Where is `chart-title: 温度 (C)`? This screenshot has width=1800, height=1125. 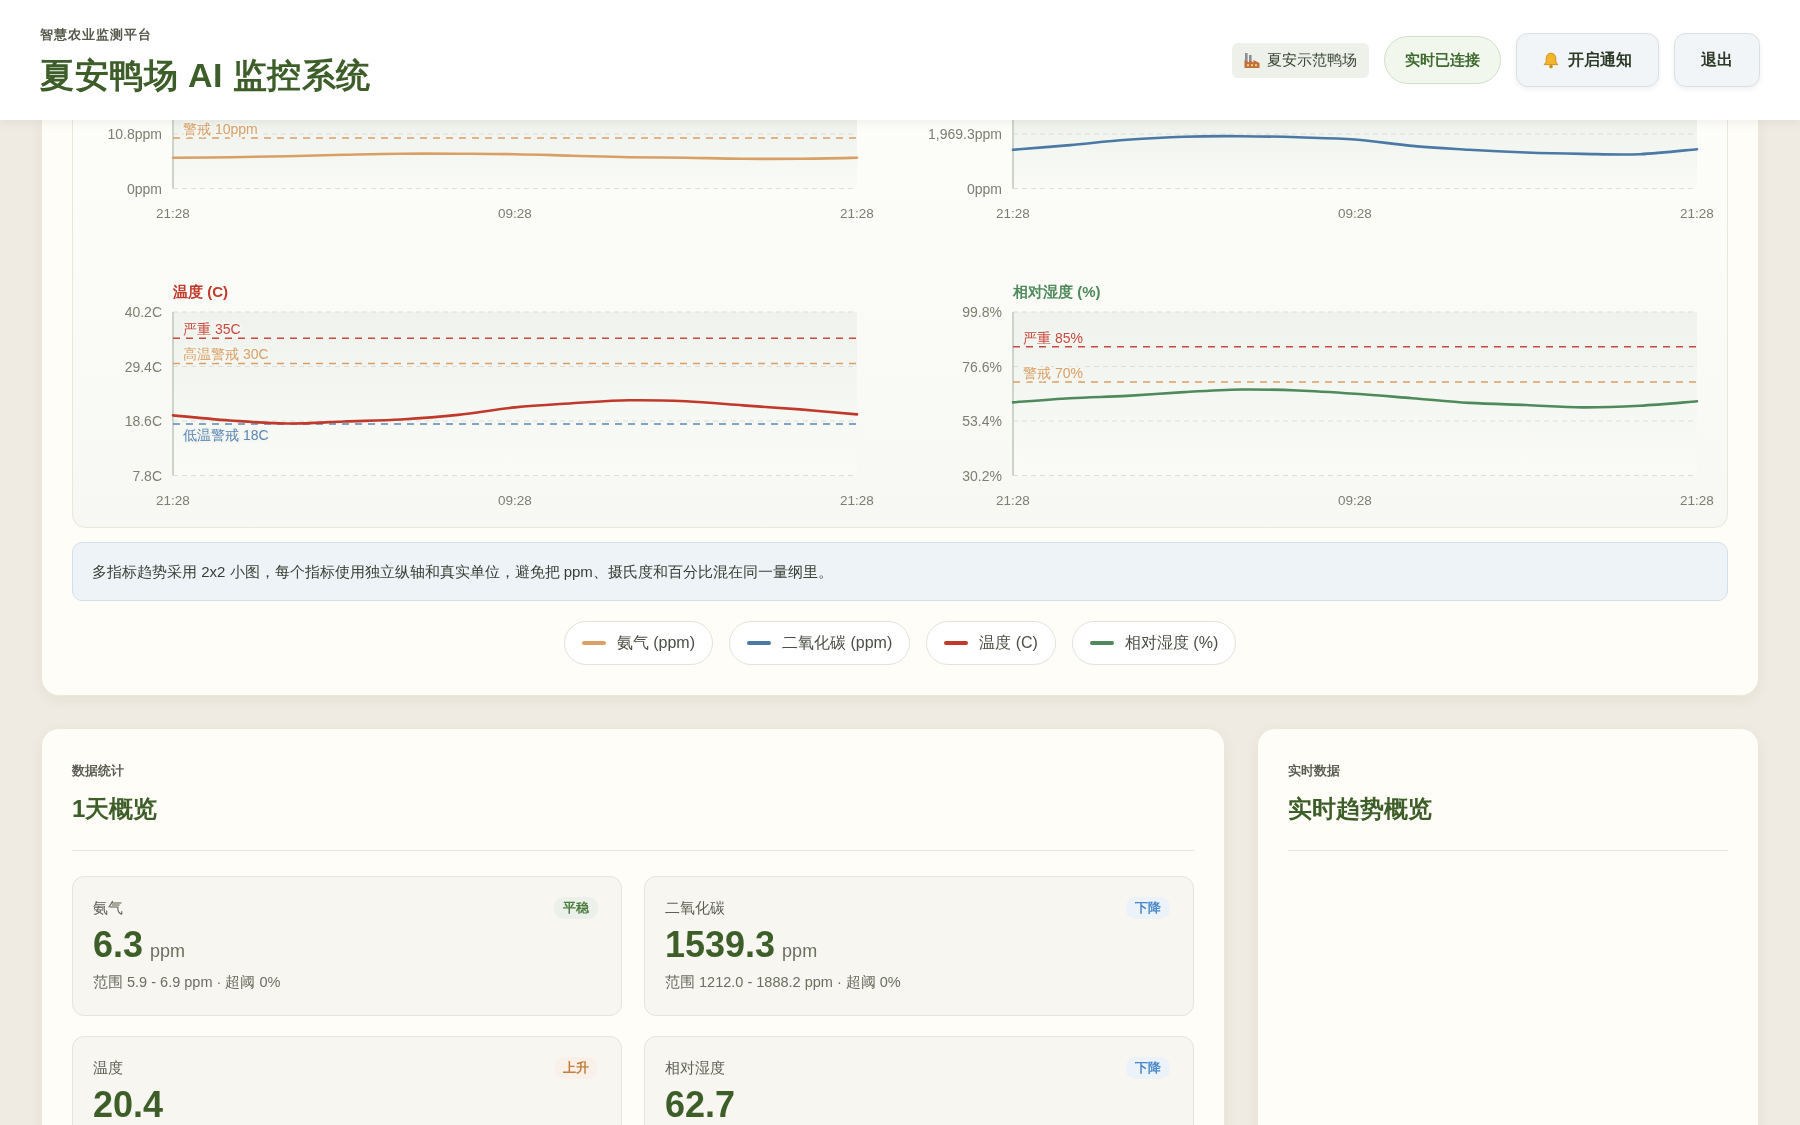
chart-title: 温度 (C) is located at coordinates (200, 291).